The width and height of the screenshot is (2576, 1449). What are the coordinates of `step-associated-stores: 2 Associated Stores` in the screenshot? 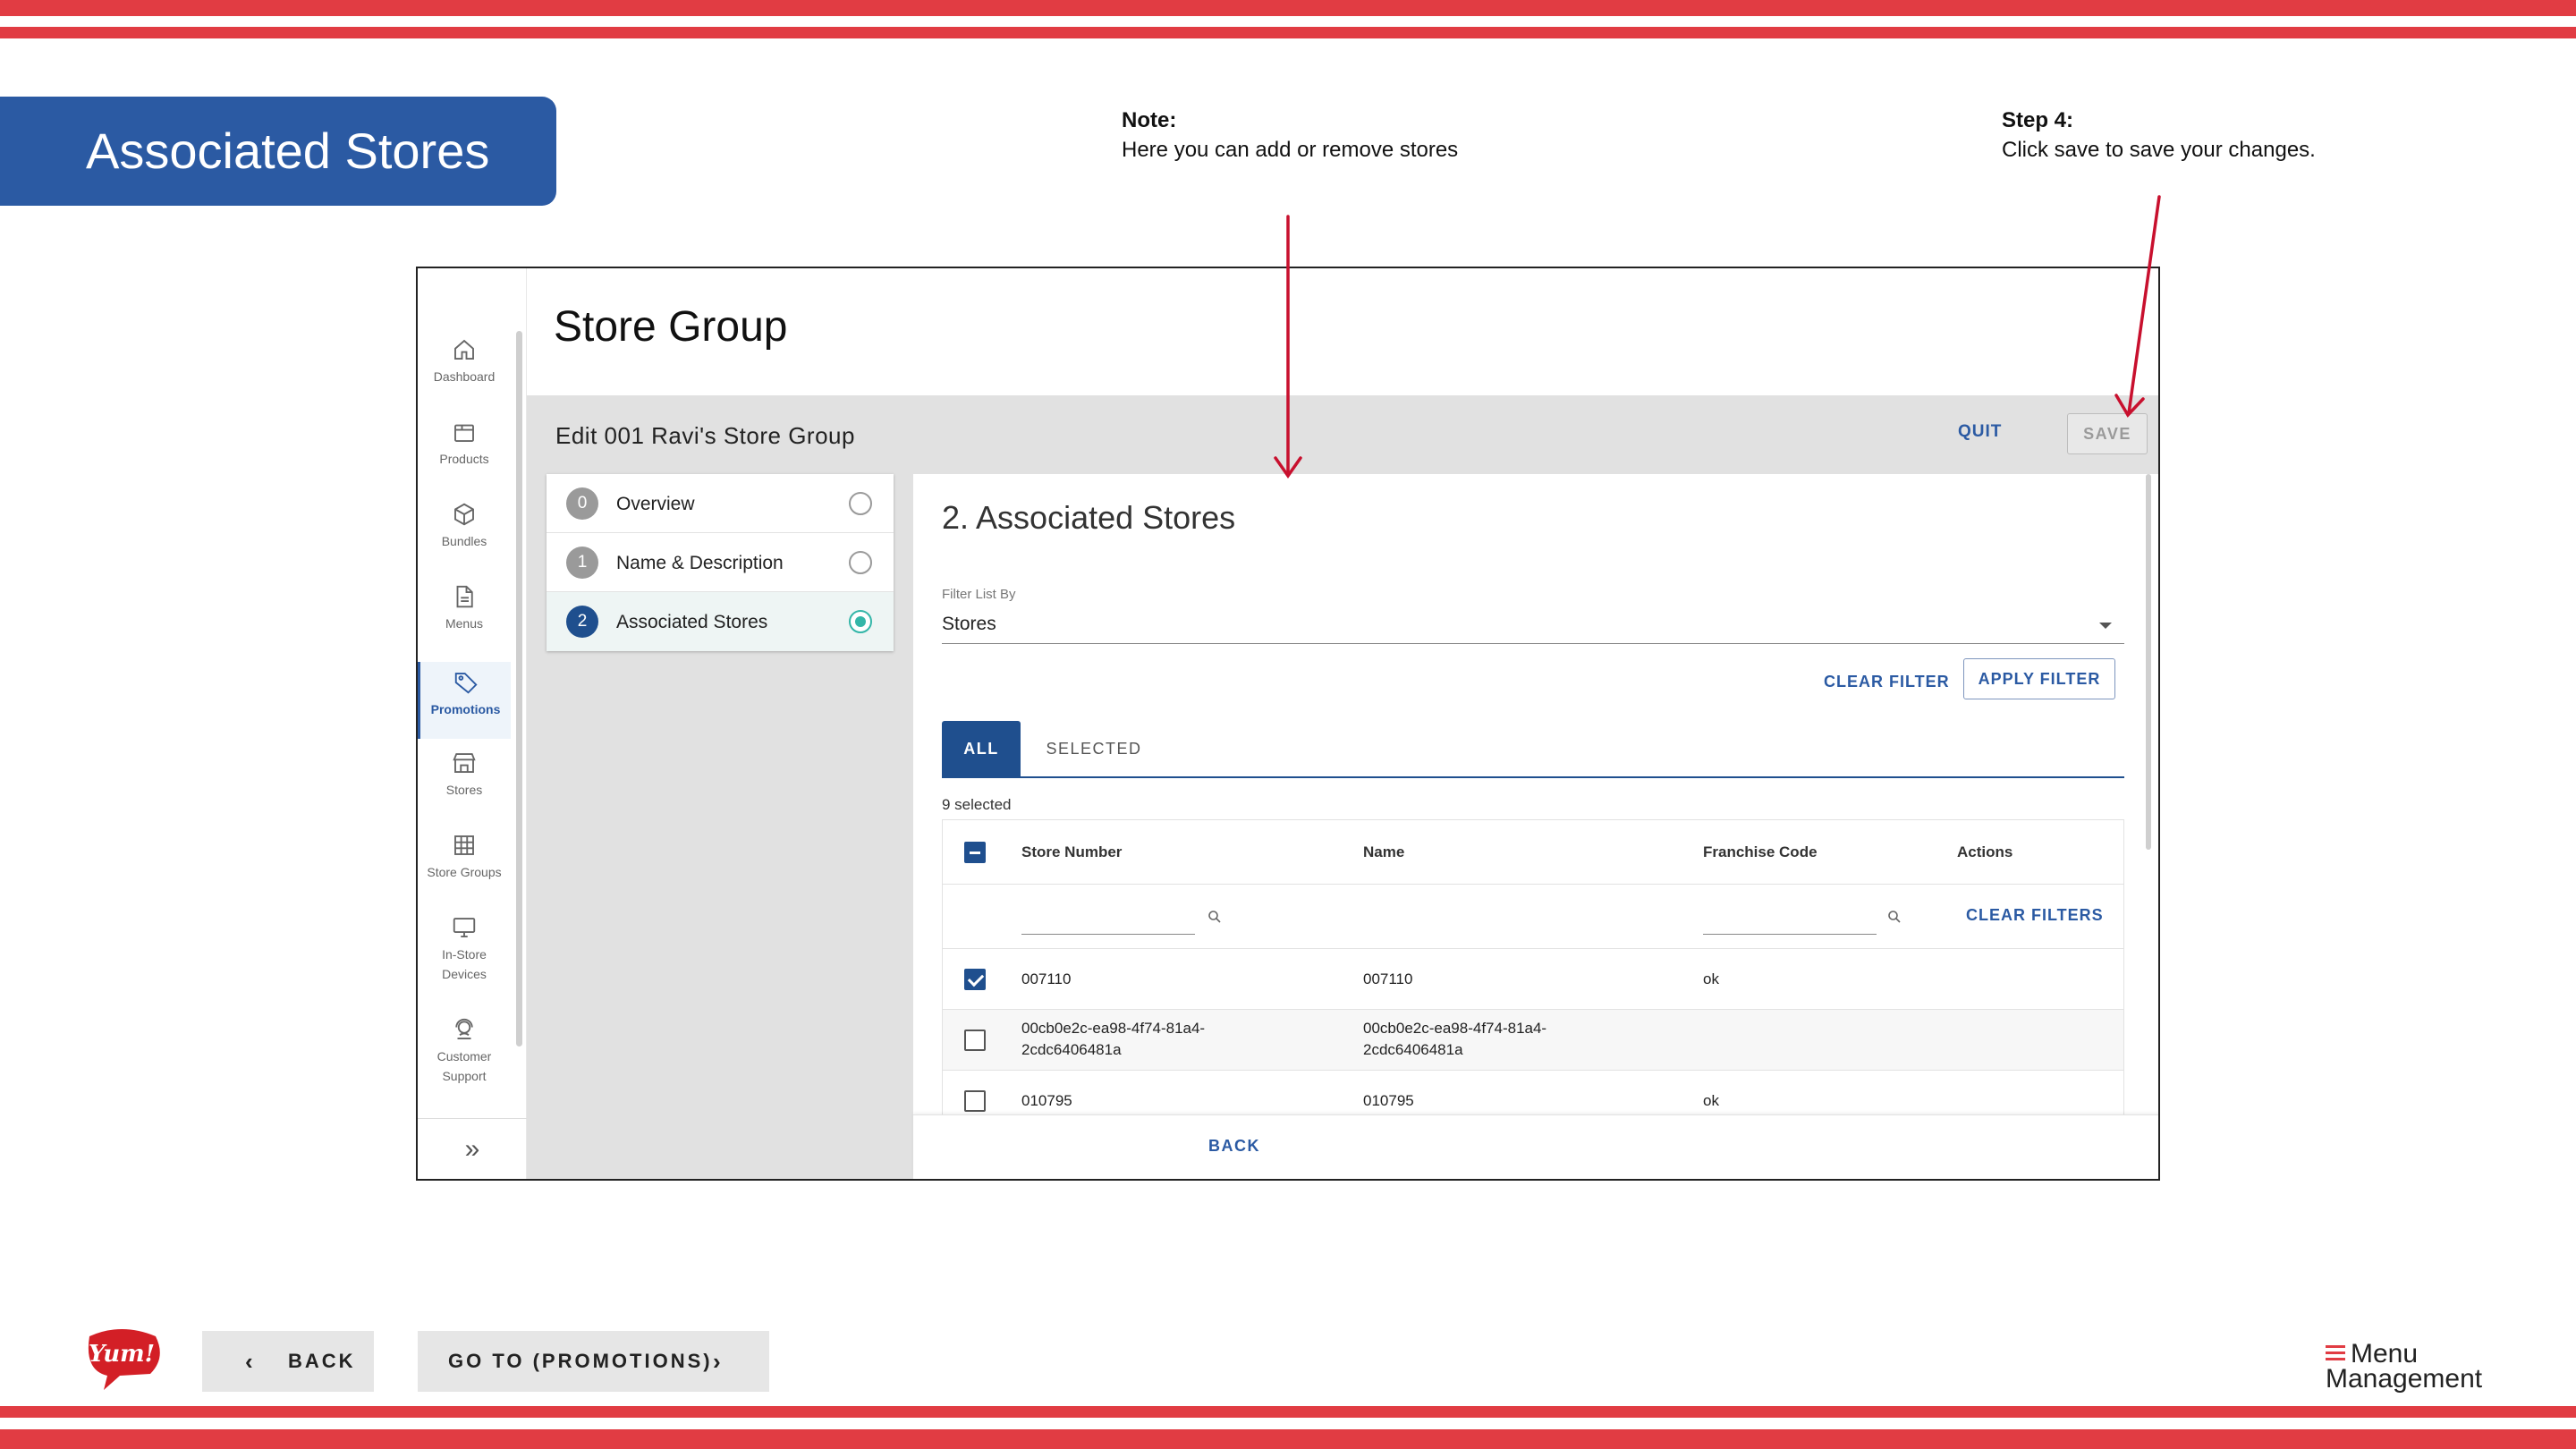 It's located at (720, 621).